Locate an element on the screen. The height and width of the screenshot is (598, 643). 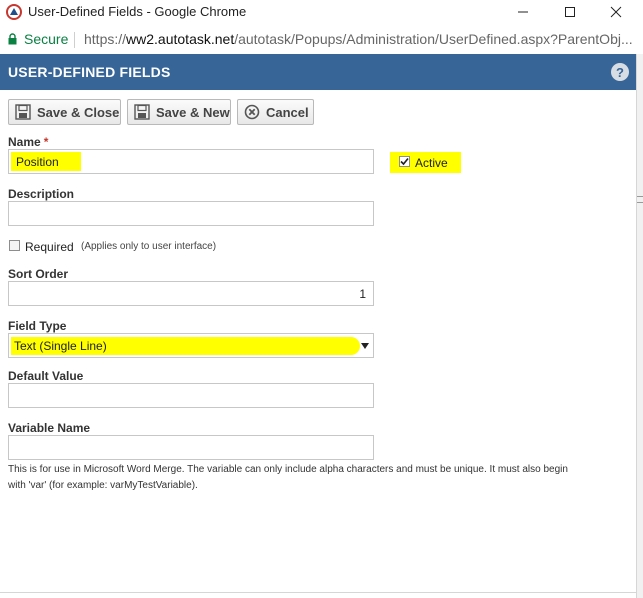
field-type-value: Text (Single Line) is located at coordinates (60, 346).